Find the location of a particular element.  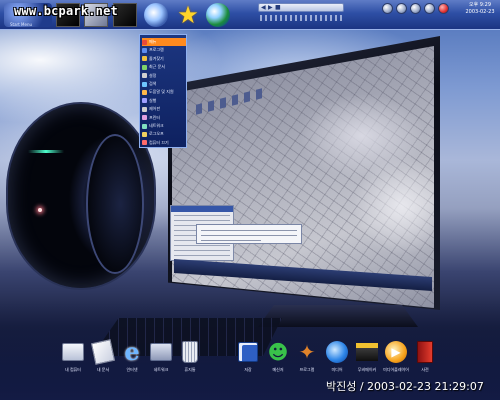

menu-item-label: 메뉴 is located at coordinates (153, 41).